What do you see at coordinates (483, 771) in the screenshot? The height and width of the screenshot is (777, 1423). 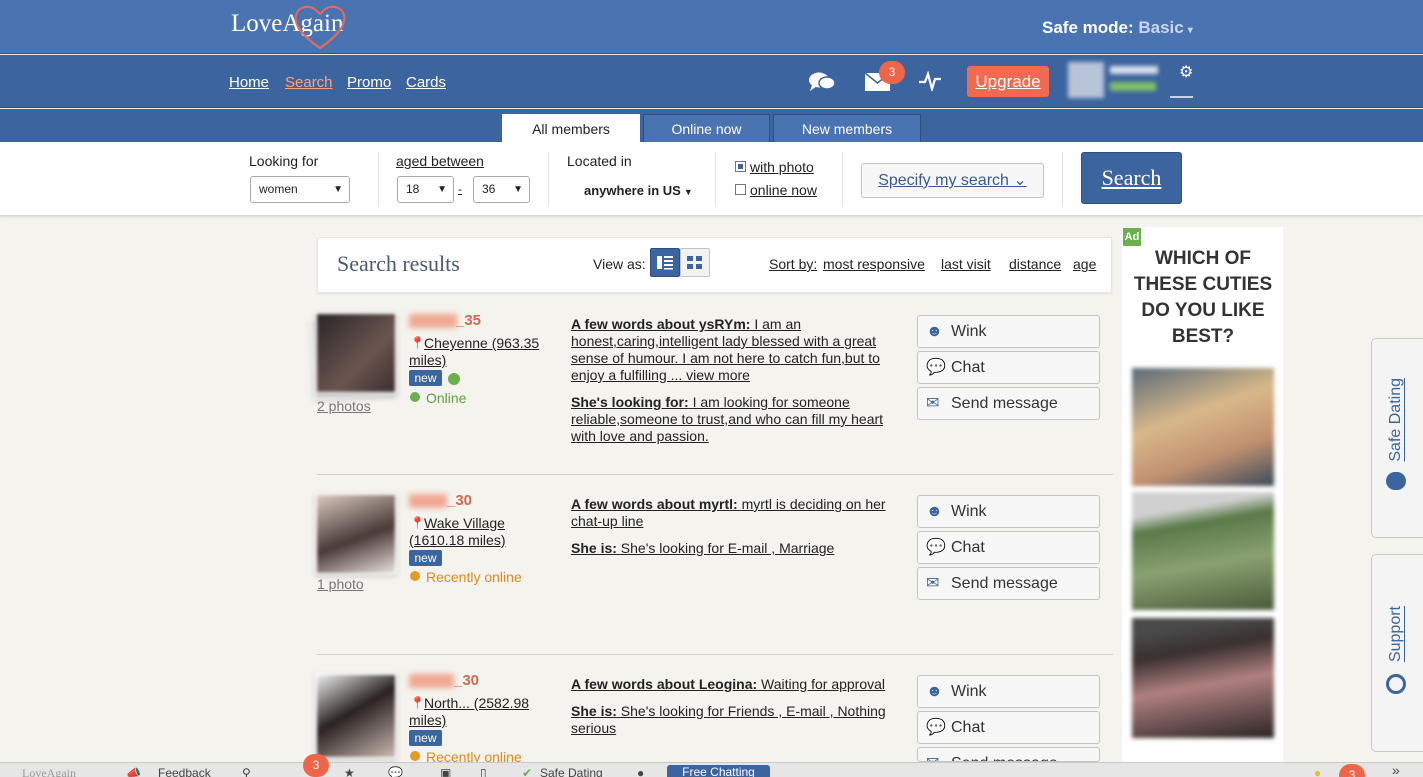 I see `mobile-icon: ▯` at bounding box center [483, 771].